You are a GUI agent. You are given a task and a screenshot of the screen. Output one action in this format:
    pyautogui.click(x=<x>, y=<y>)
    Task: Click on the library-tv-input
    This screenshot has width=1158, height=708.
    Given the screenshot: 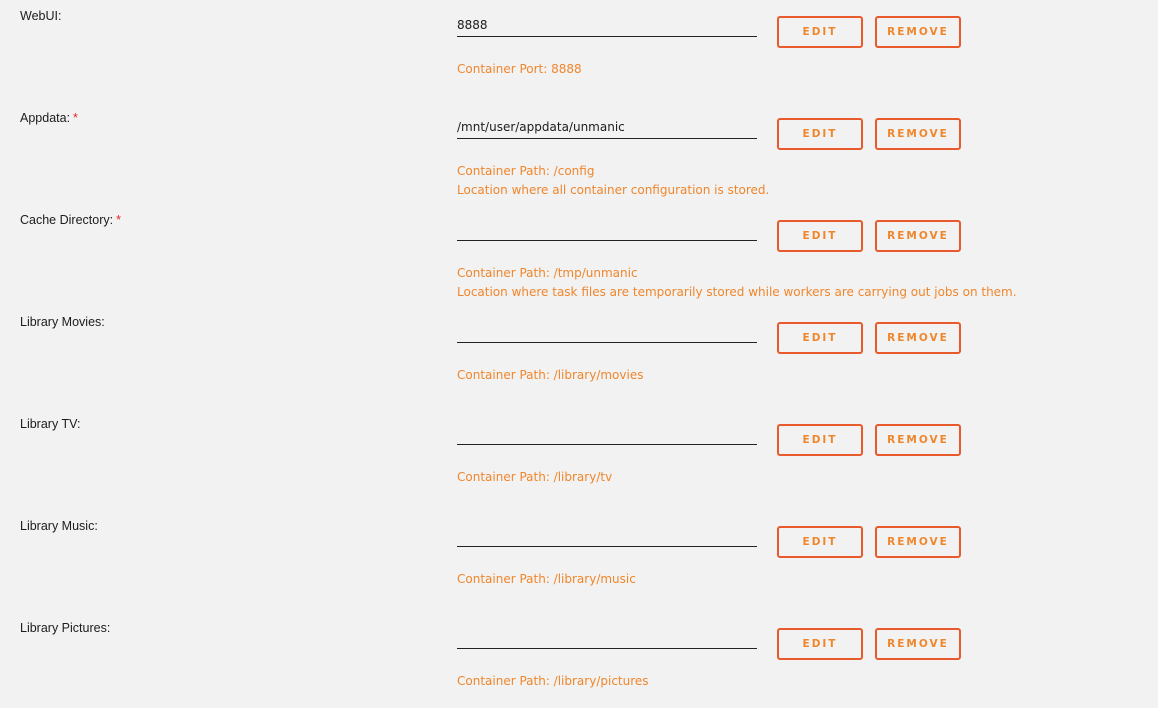 What is the action you would take?
    pyautogui.click(x=607, y=433)
    